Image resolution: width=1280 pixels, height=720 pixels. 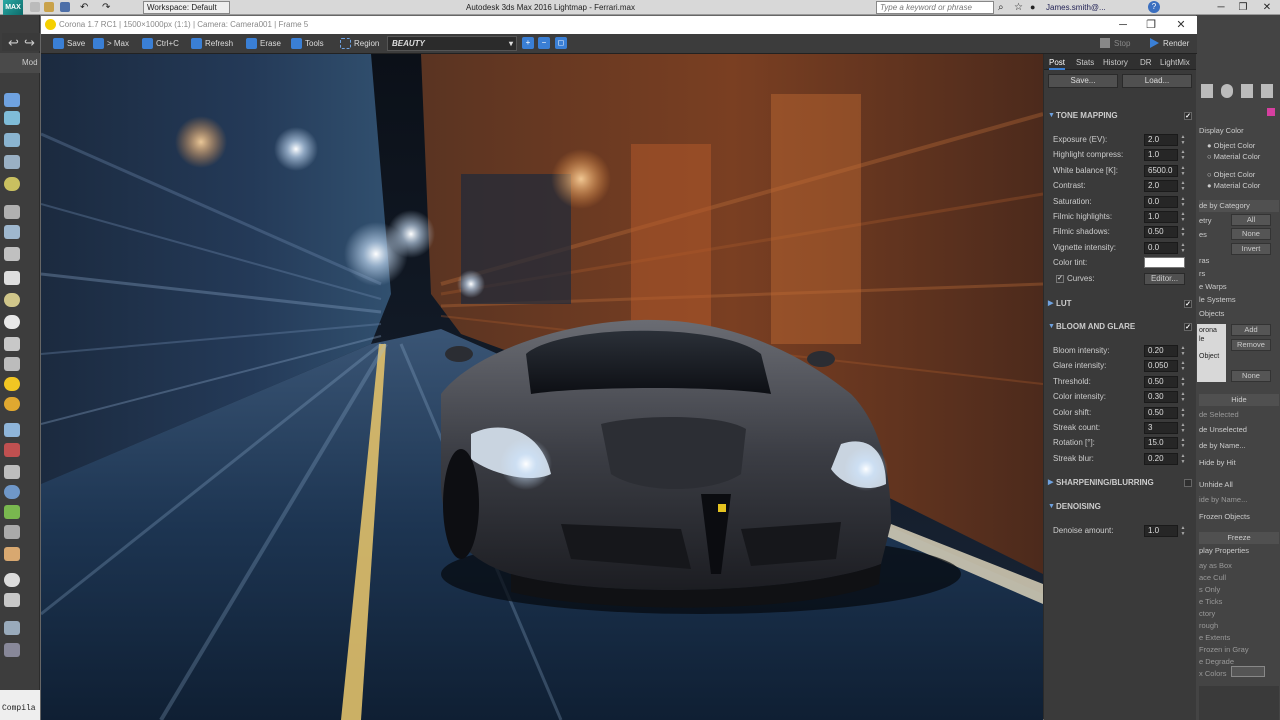 I want to click on tools-button: Tools, so click(x=307, y=43).